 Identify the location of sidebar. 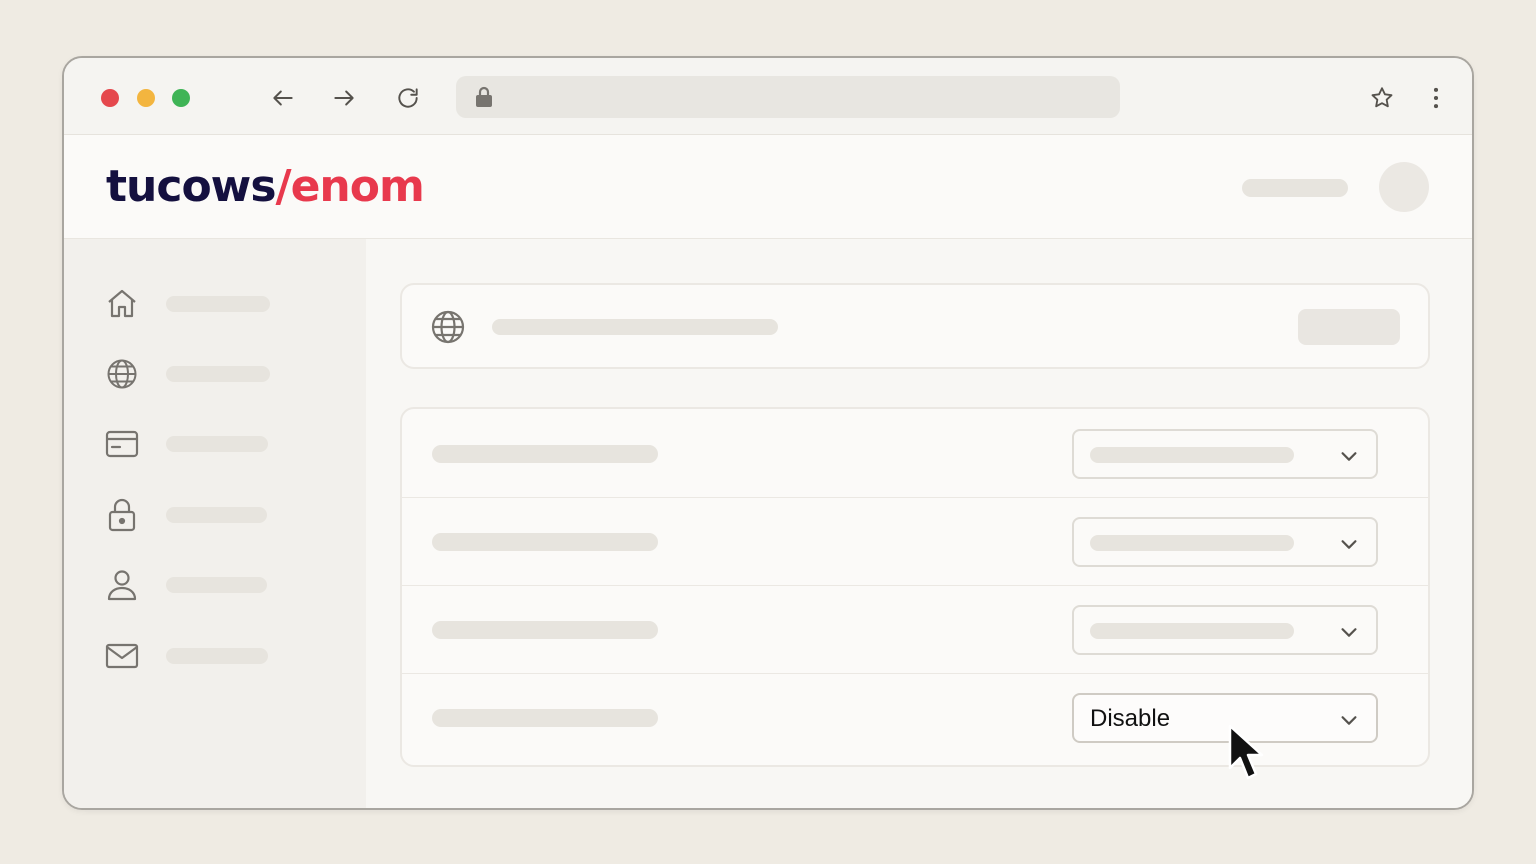
(215, 523).